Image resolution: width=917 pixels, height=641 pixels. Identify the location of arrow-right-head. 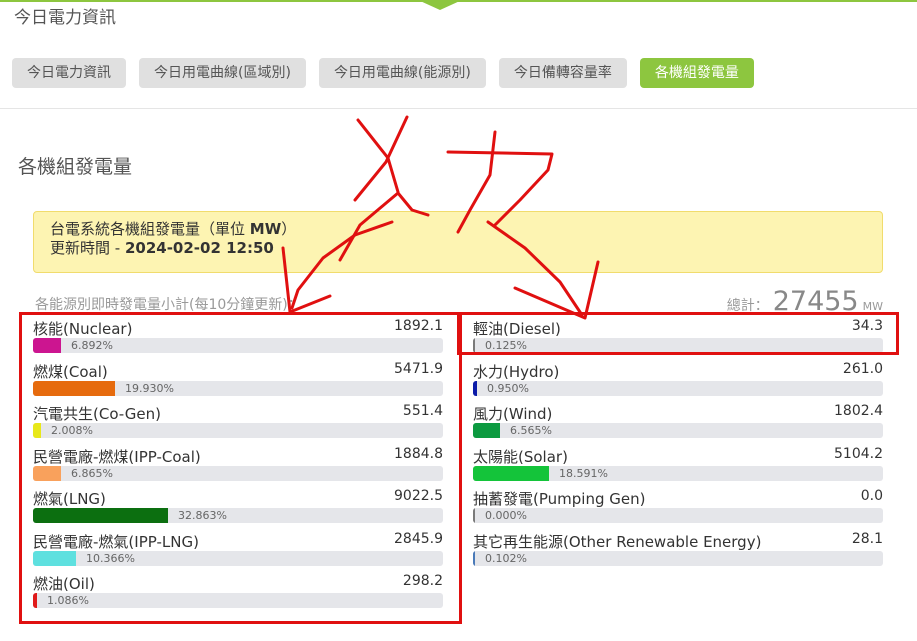
(556, 290).